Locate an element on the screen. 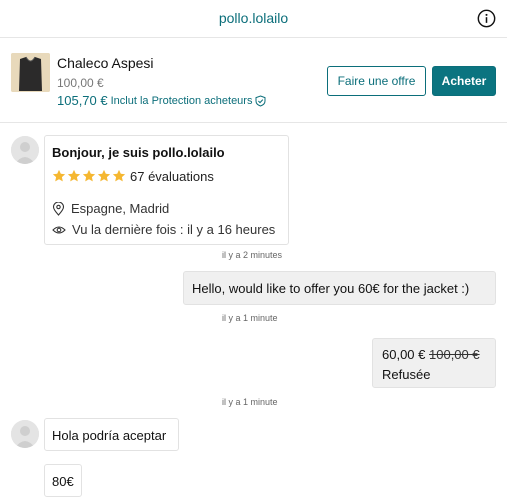 The image size is (507, 500). location-pin-icon is located at coordinates (58, 208).